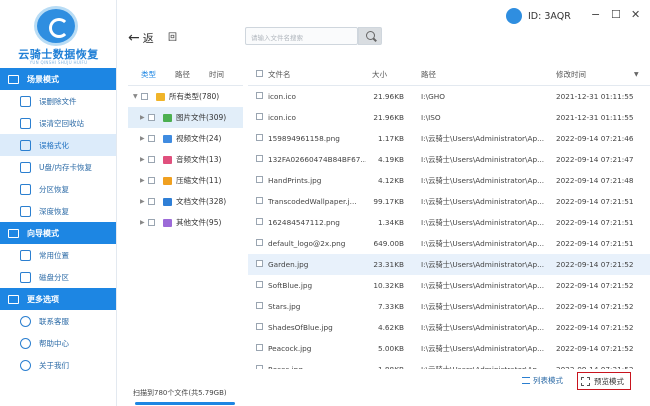  Describe the element at coordinates (185, 159) in the screenshot. I see `tree-item: ▶ 音频文件(13)` at that location.